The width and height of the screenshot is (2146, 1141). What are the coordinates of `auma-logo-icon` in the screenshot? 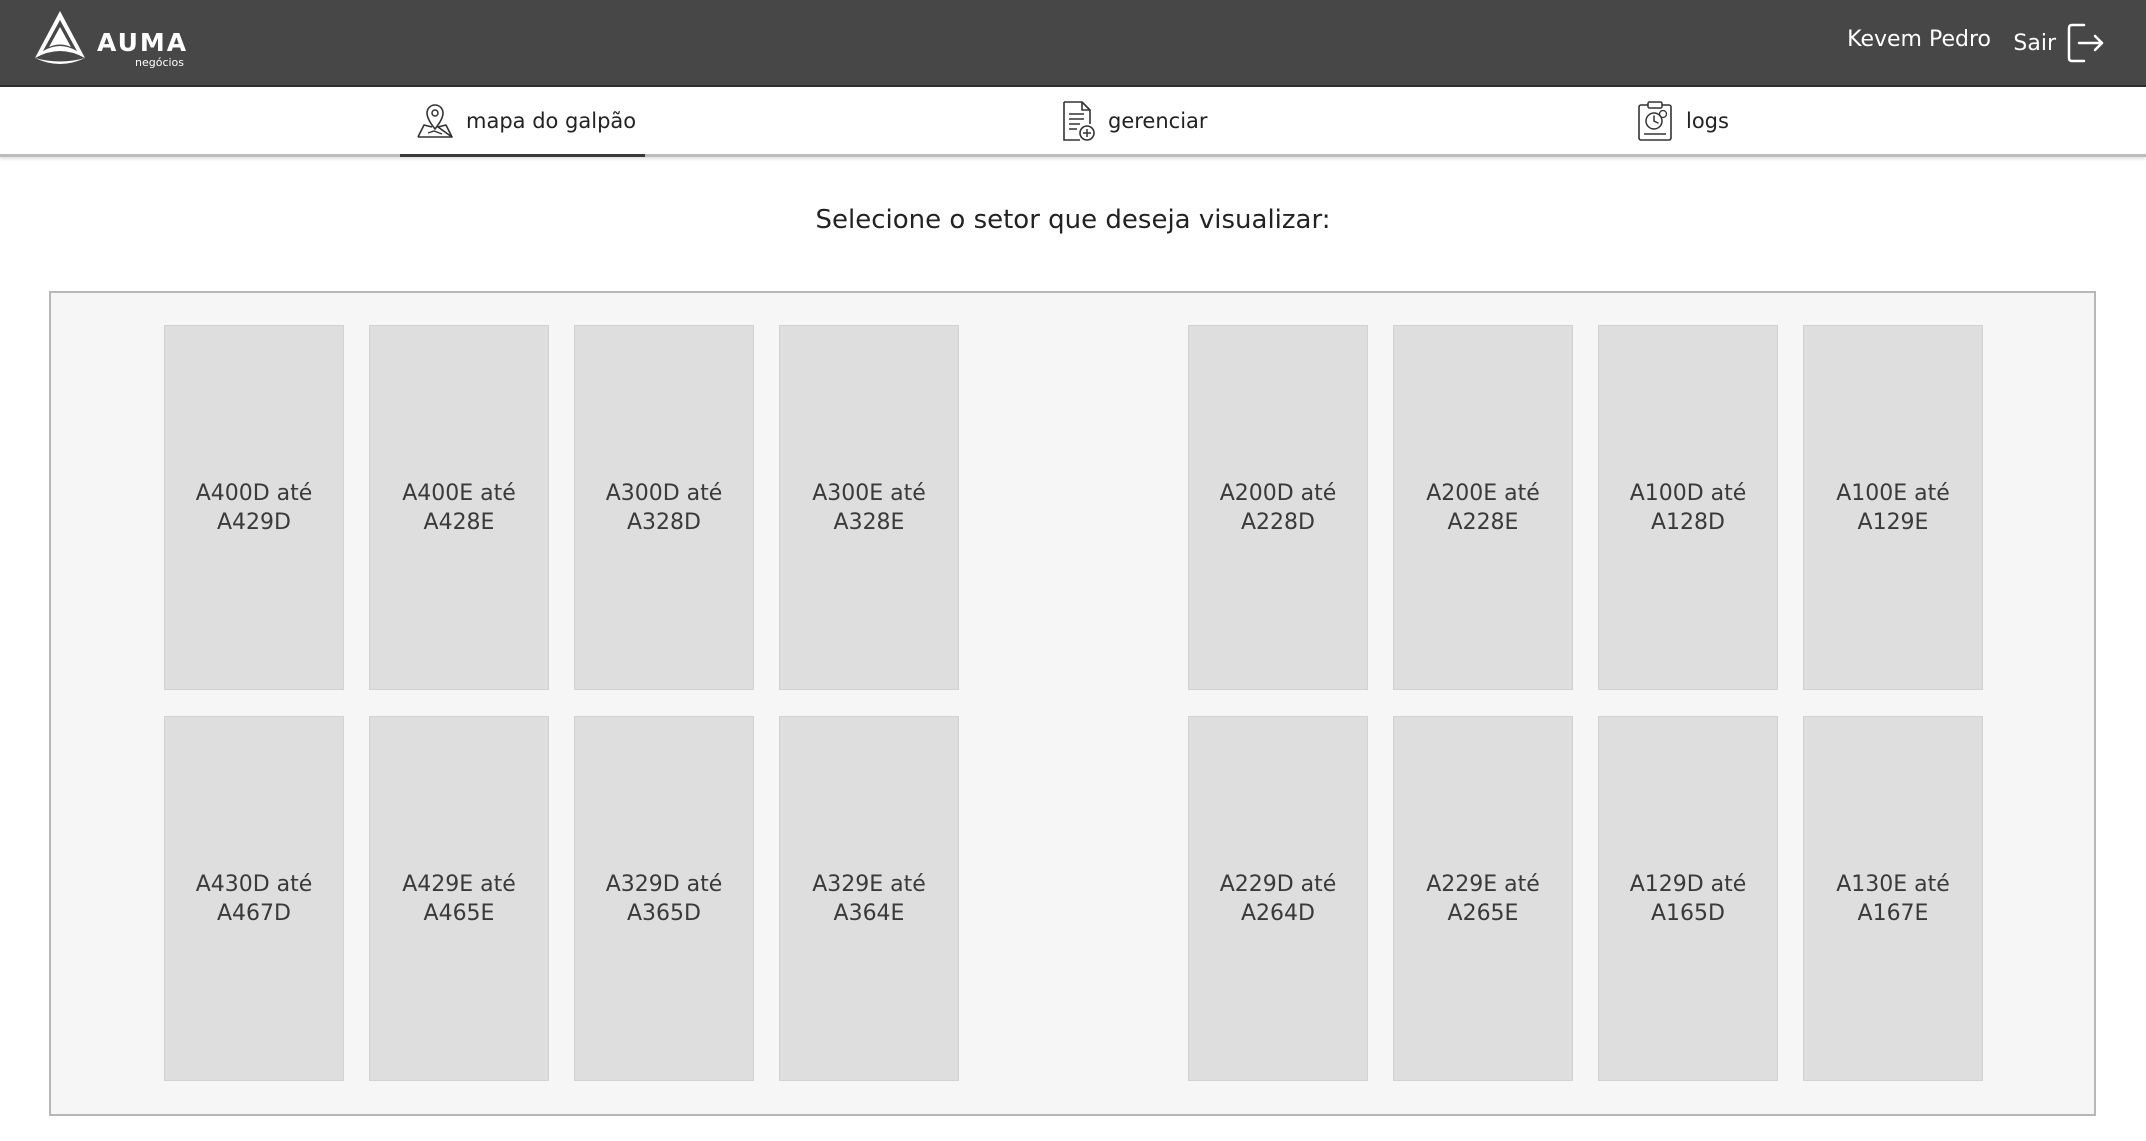 It's located at (60, 37).